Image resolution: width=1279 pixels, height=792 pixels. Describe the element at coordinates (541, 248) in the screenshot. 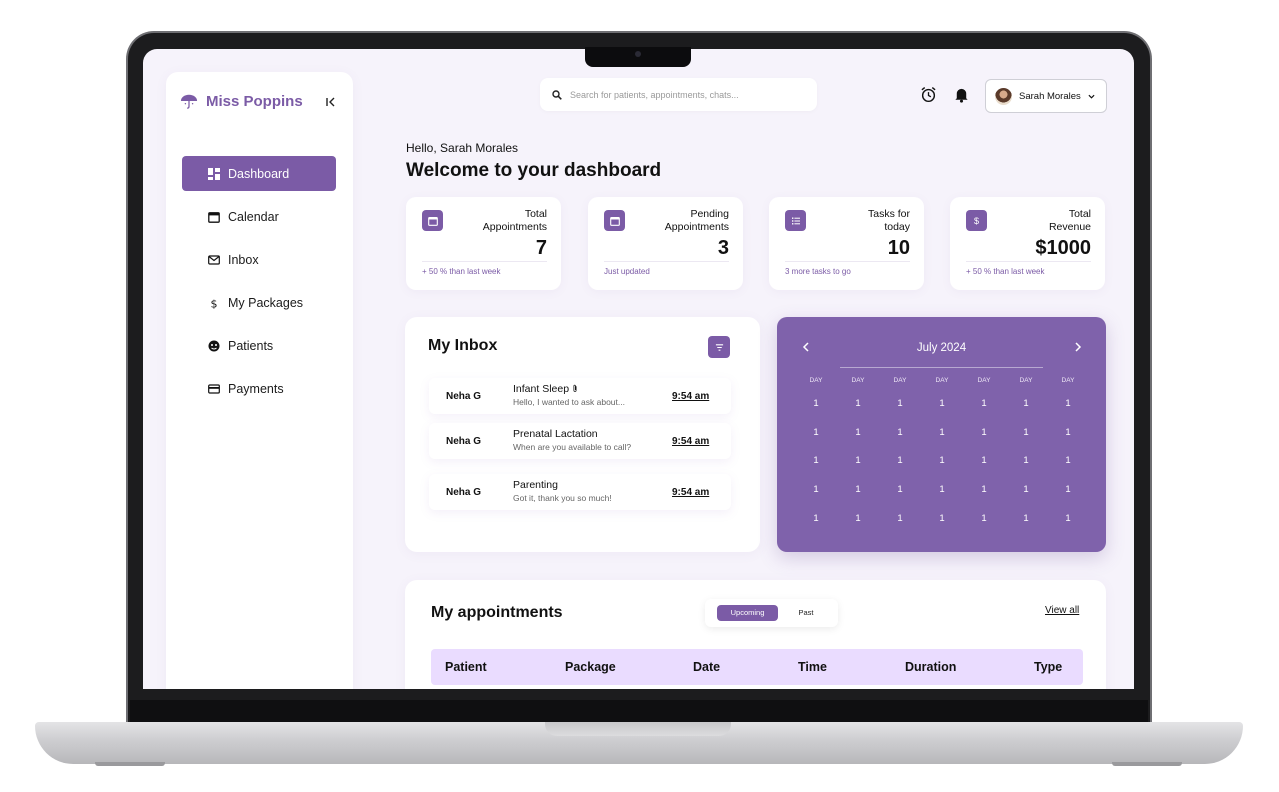

I see `stat-value: 7` at that location.